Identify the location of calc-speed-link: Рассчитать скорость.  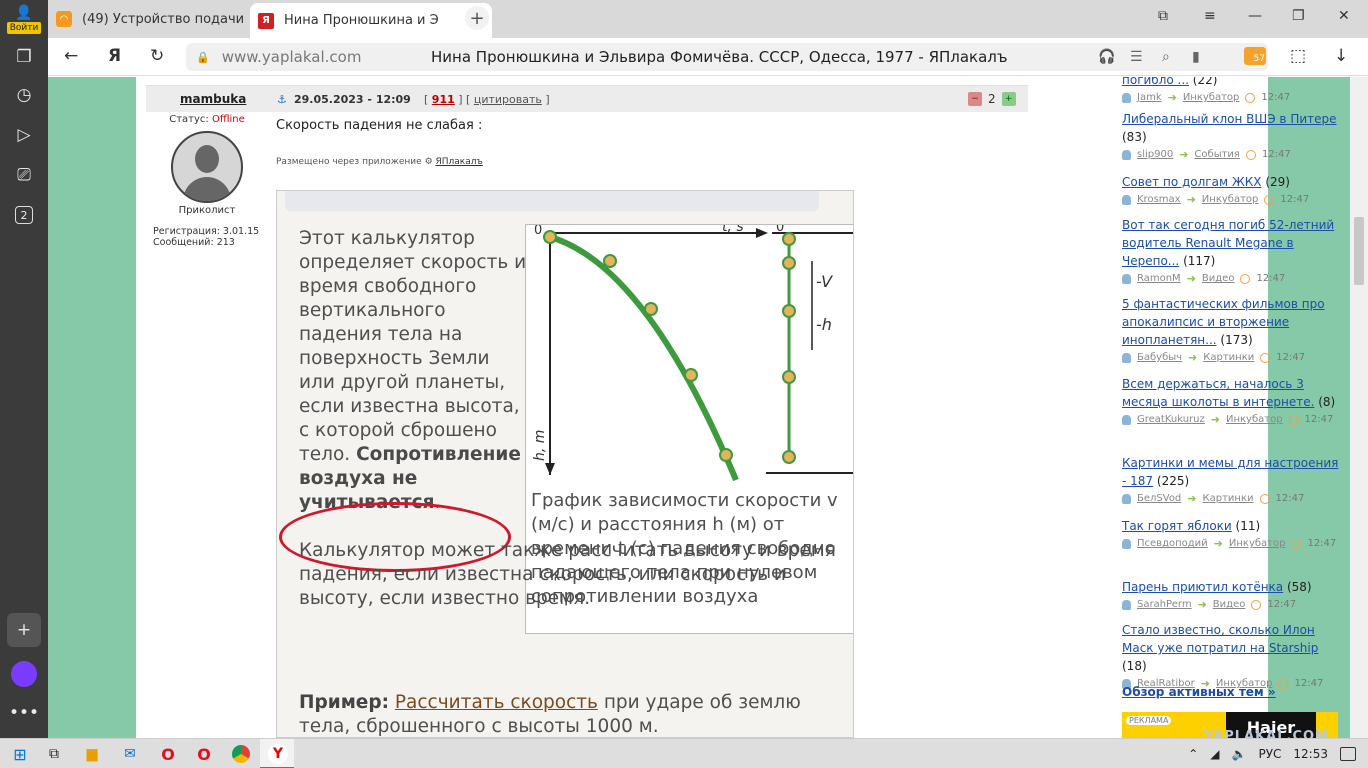
(496, 702).